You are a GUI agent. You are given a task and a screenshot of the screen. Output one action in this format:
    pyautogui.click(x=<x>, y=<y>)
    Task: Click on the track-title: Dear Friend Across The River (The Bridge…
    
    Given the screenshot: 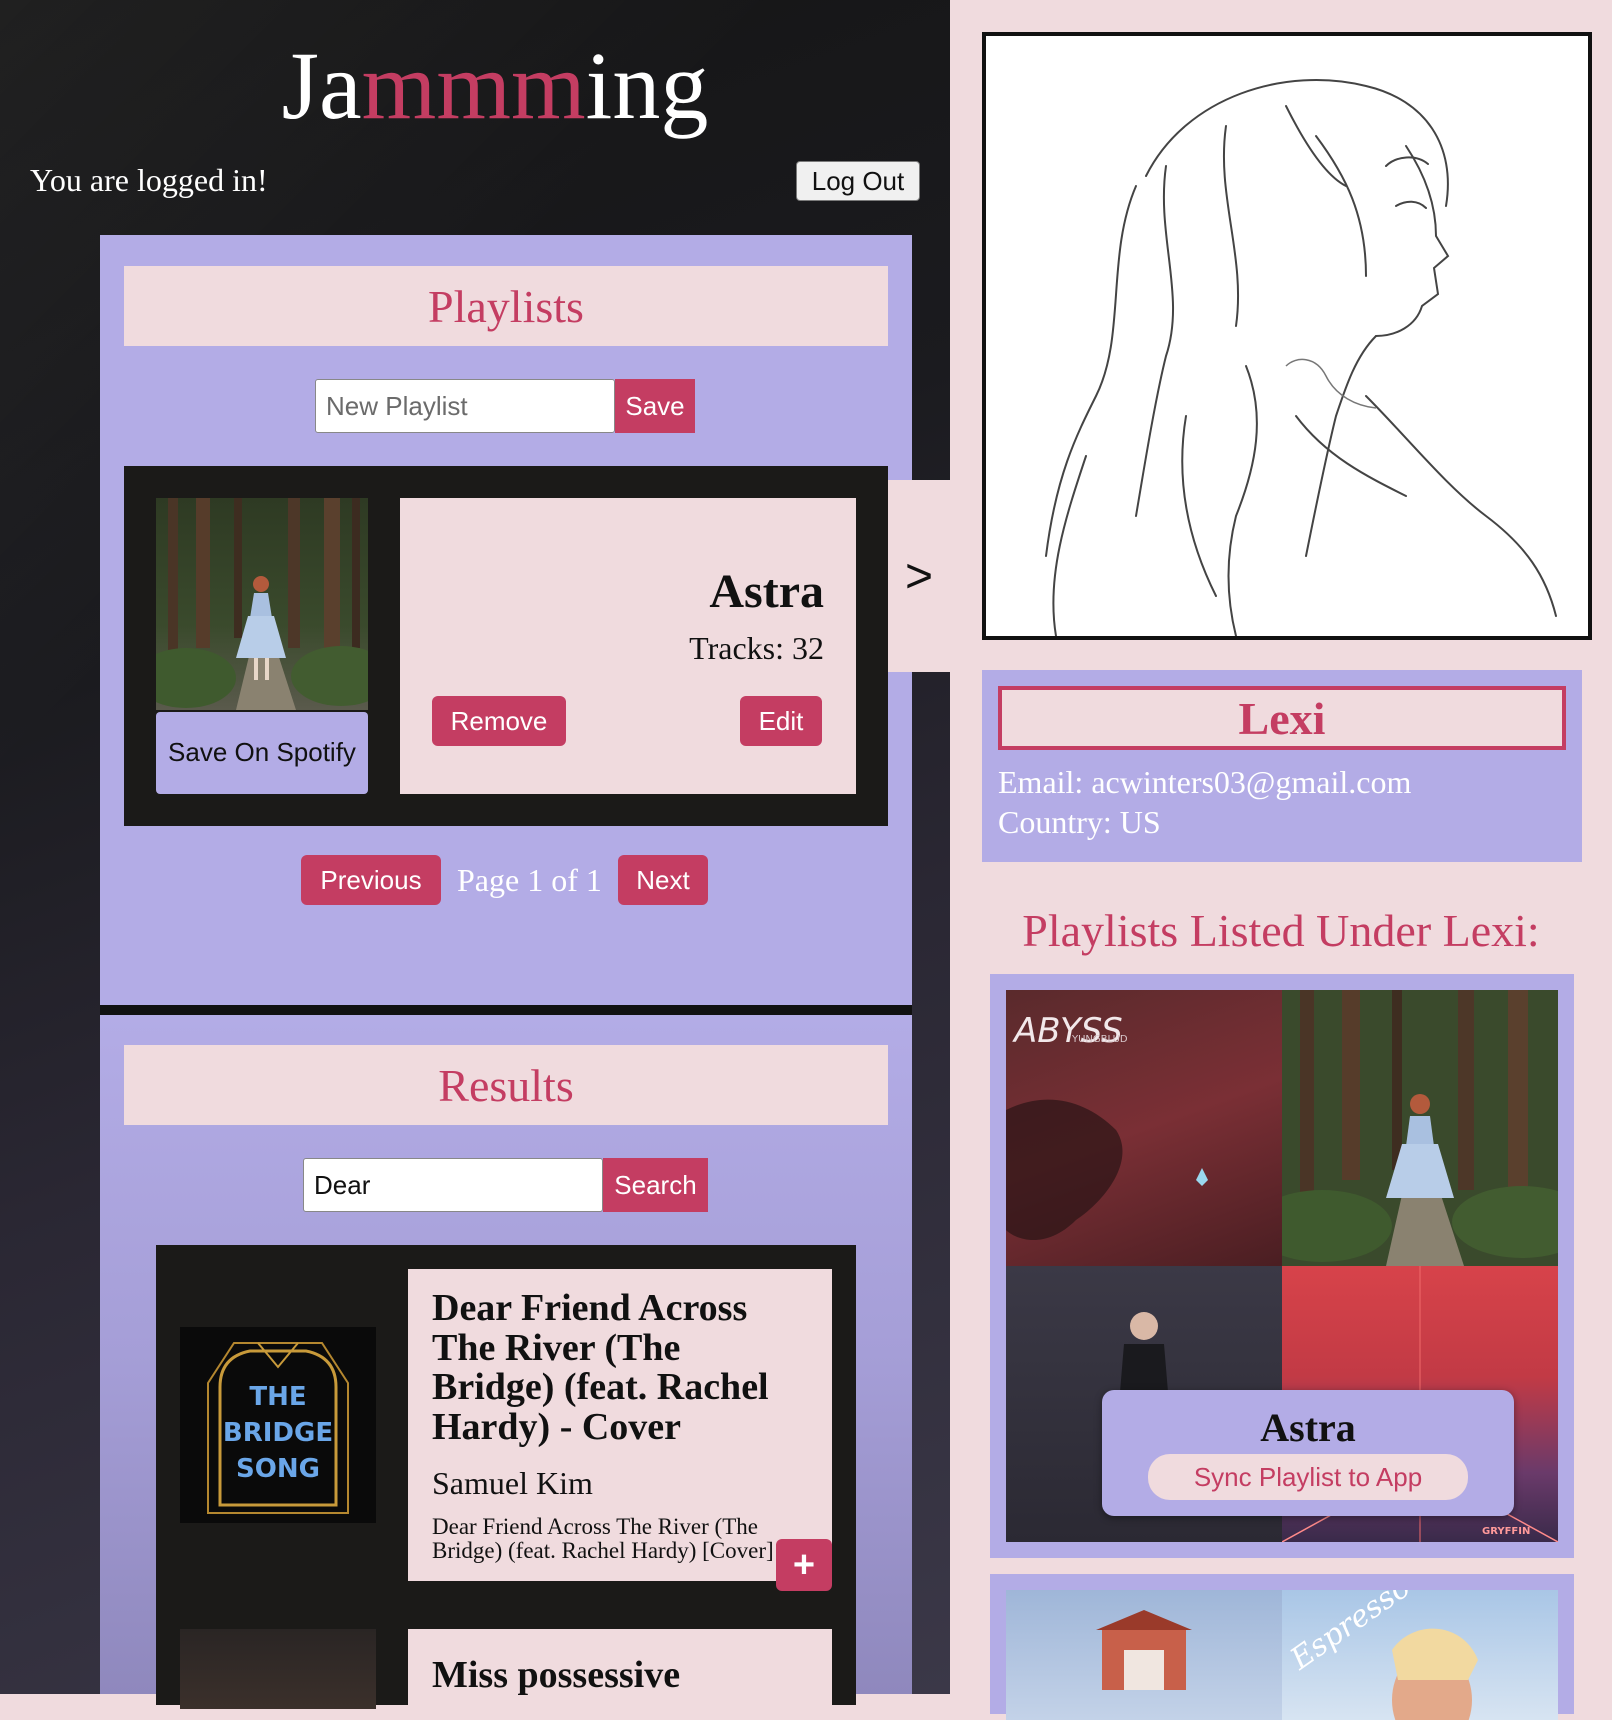 What is the action you would take?
    pyautogui.click(x=600, y=1367)
    